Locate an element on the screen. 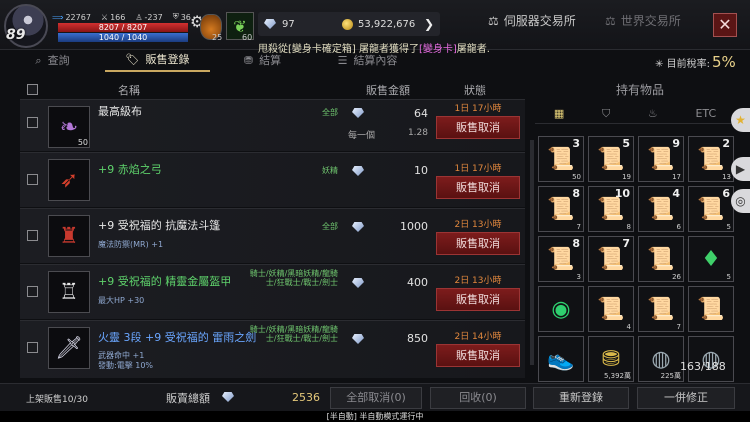 This screenshot has height=422, width=750. inventory-title: 持有物品 is located at coordinates (639, 90).